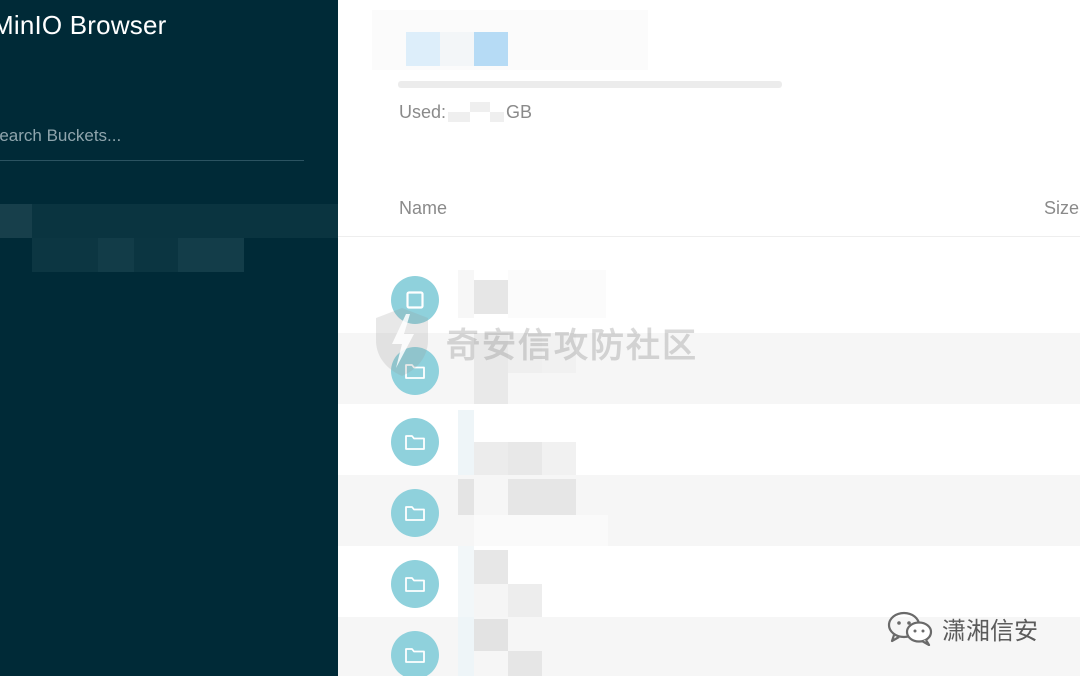  What do you see at coordinates (1061, 208) in the screenshot?
I see `column-size-header: Size` at bounding box center [1061, 208].